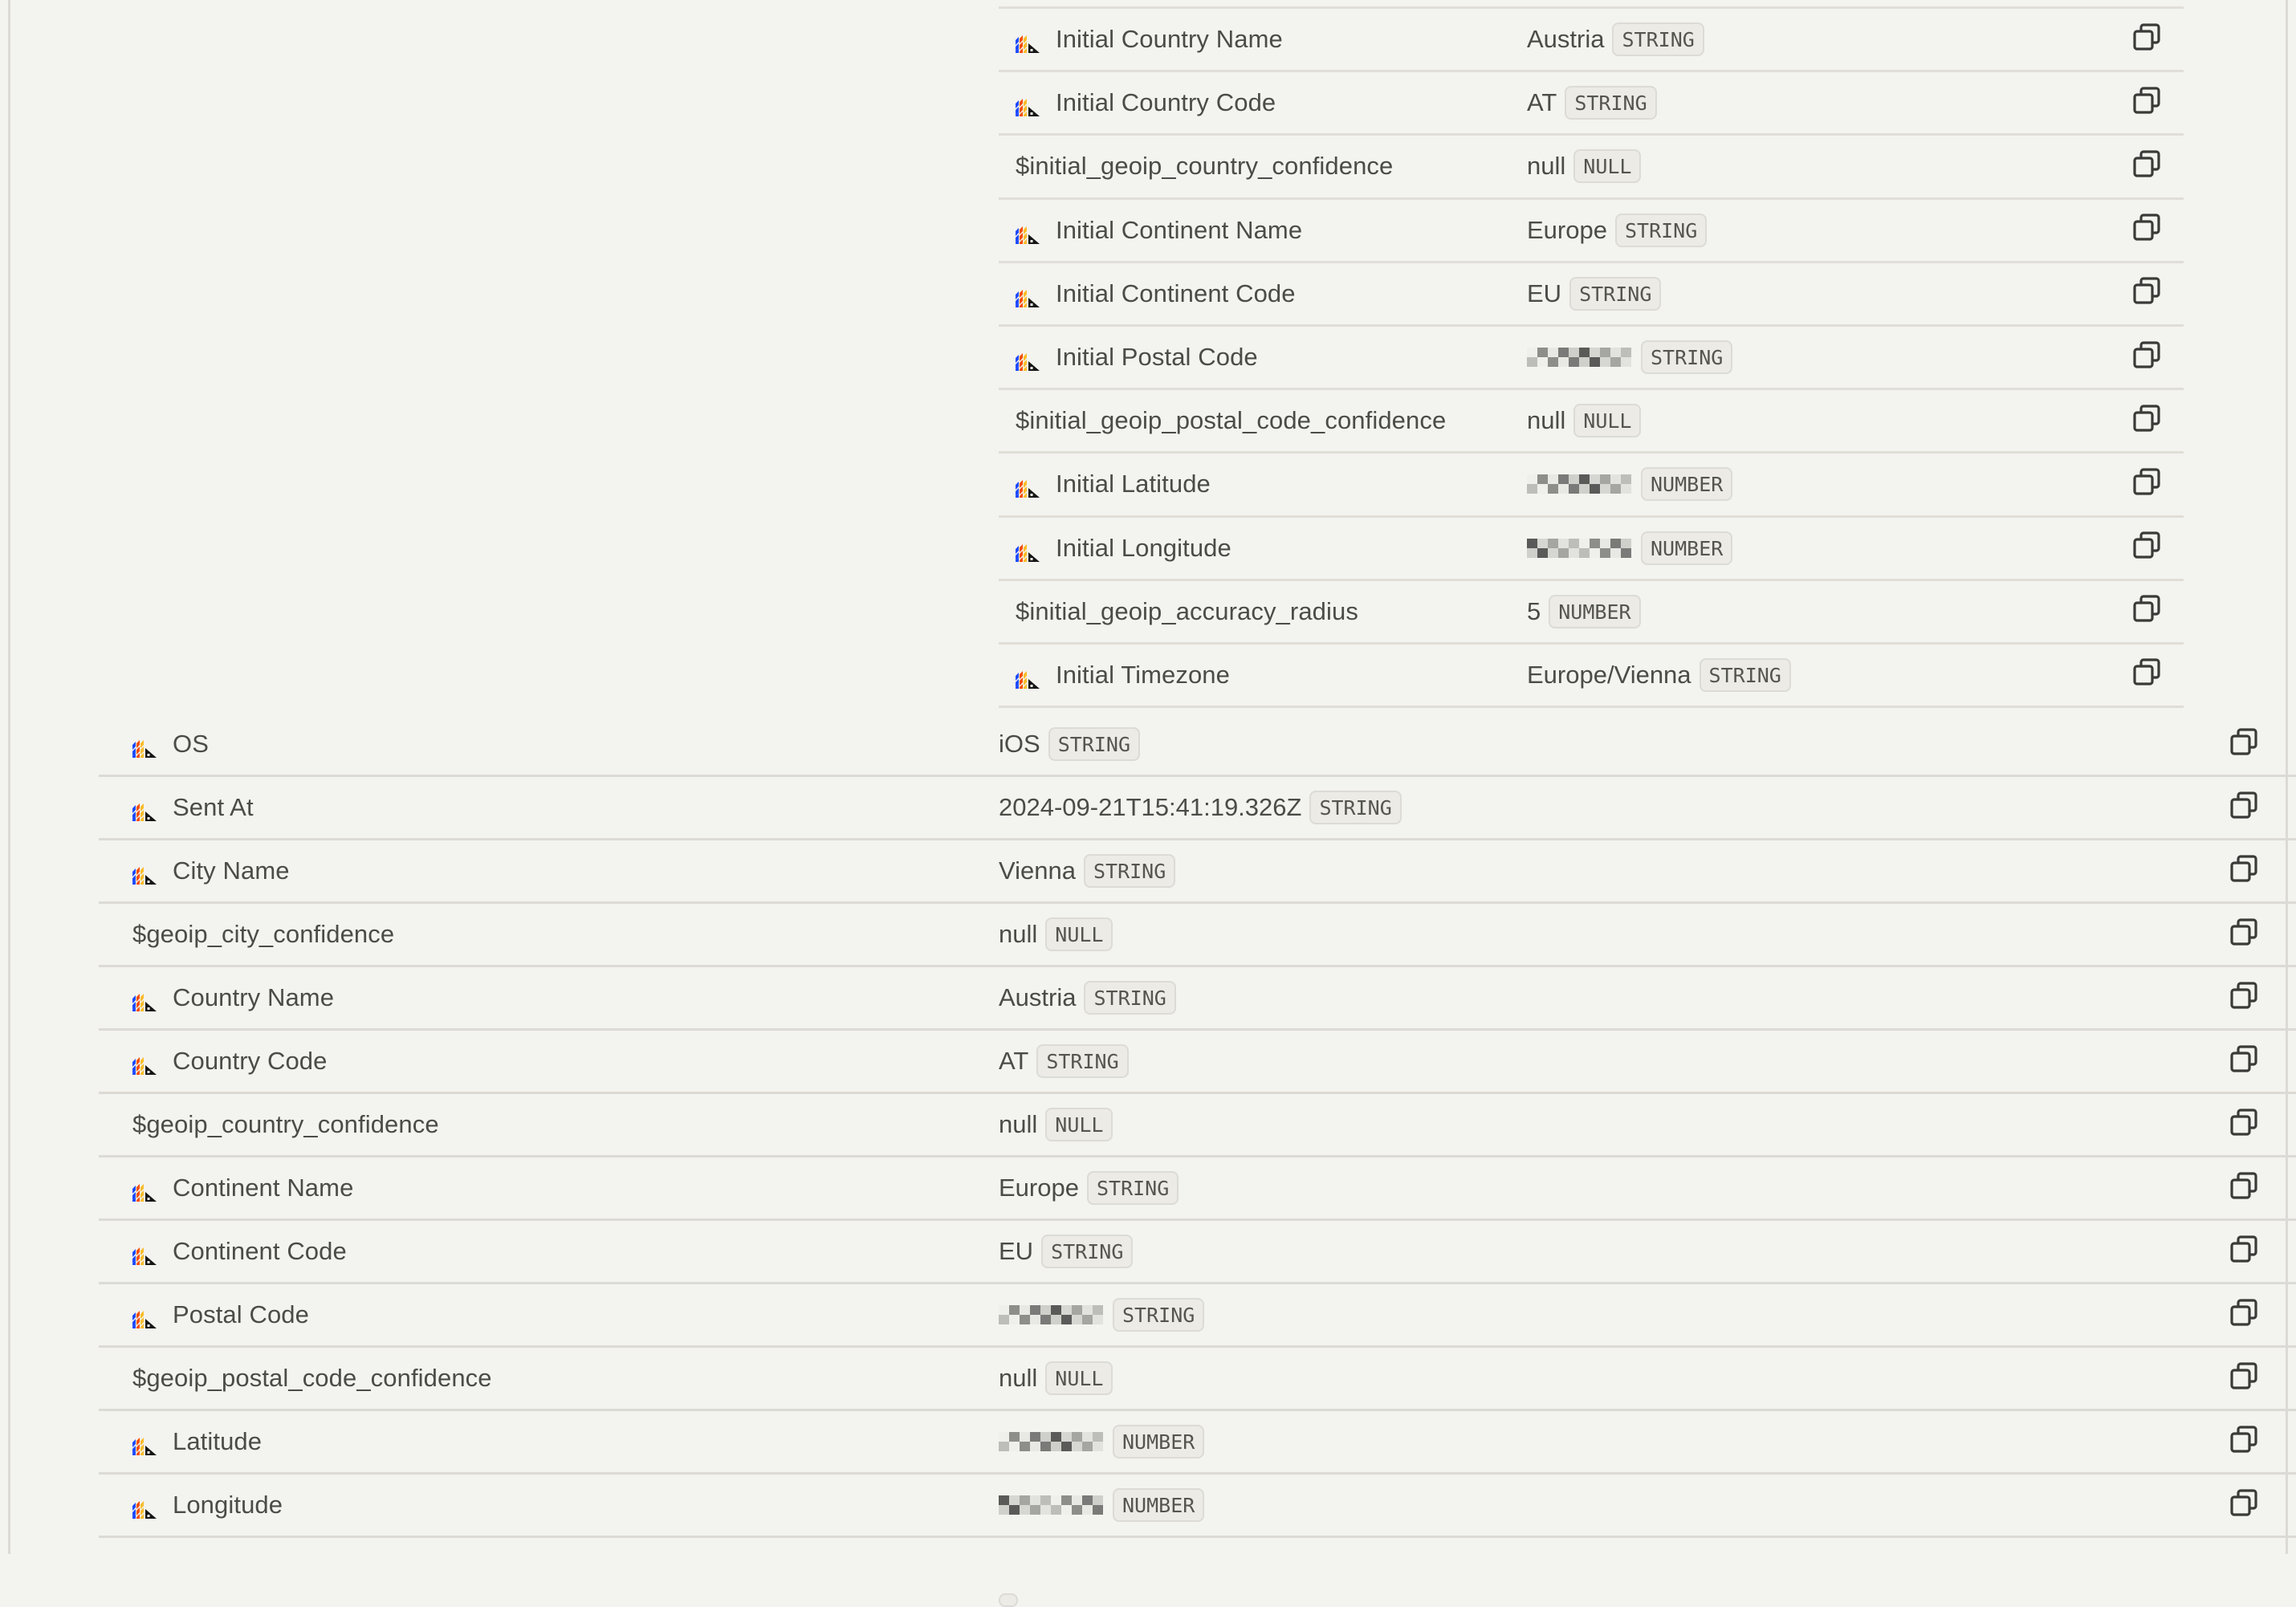  I want to click on property-key-label: $initial_geoip_accuracy_radius, so click(1187, 610).